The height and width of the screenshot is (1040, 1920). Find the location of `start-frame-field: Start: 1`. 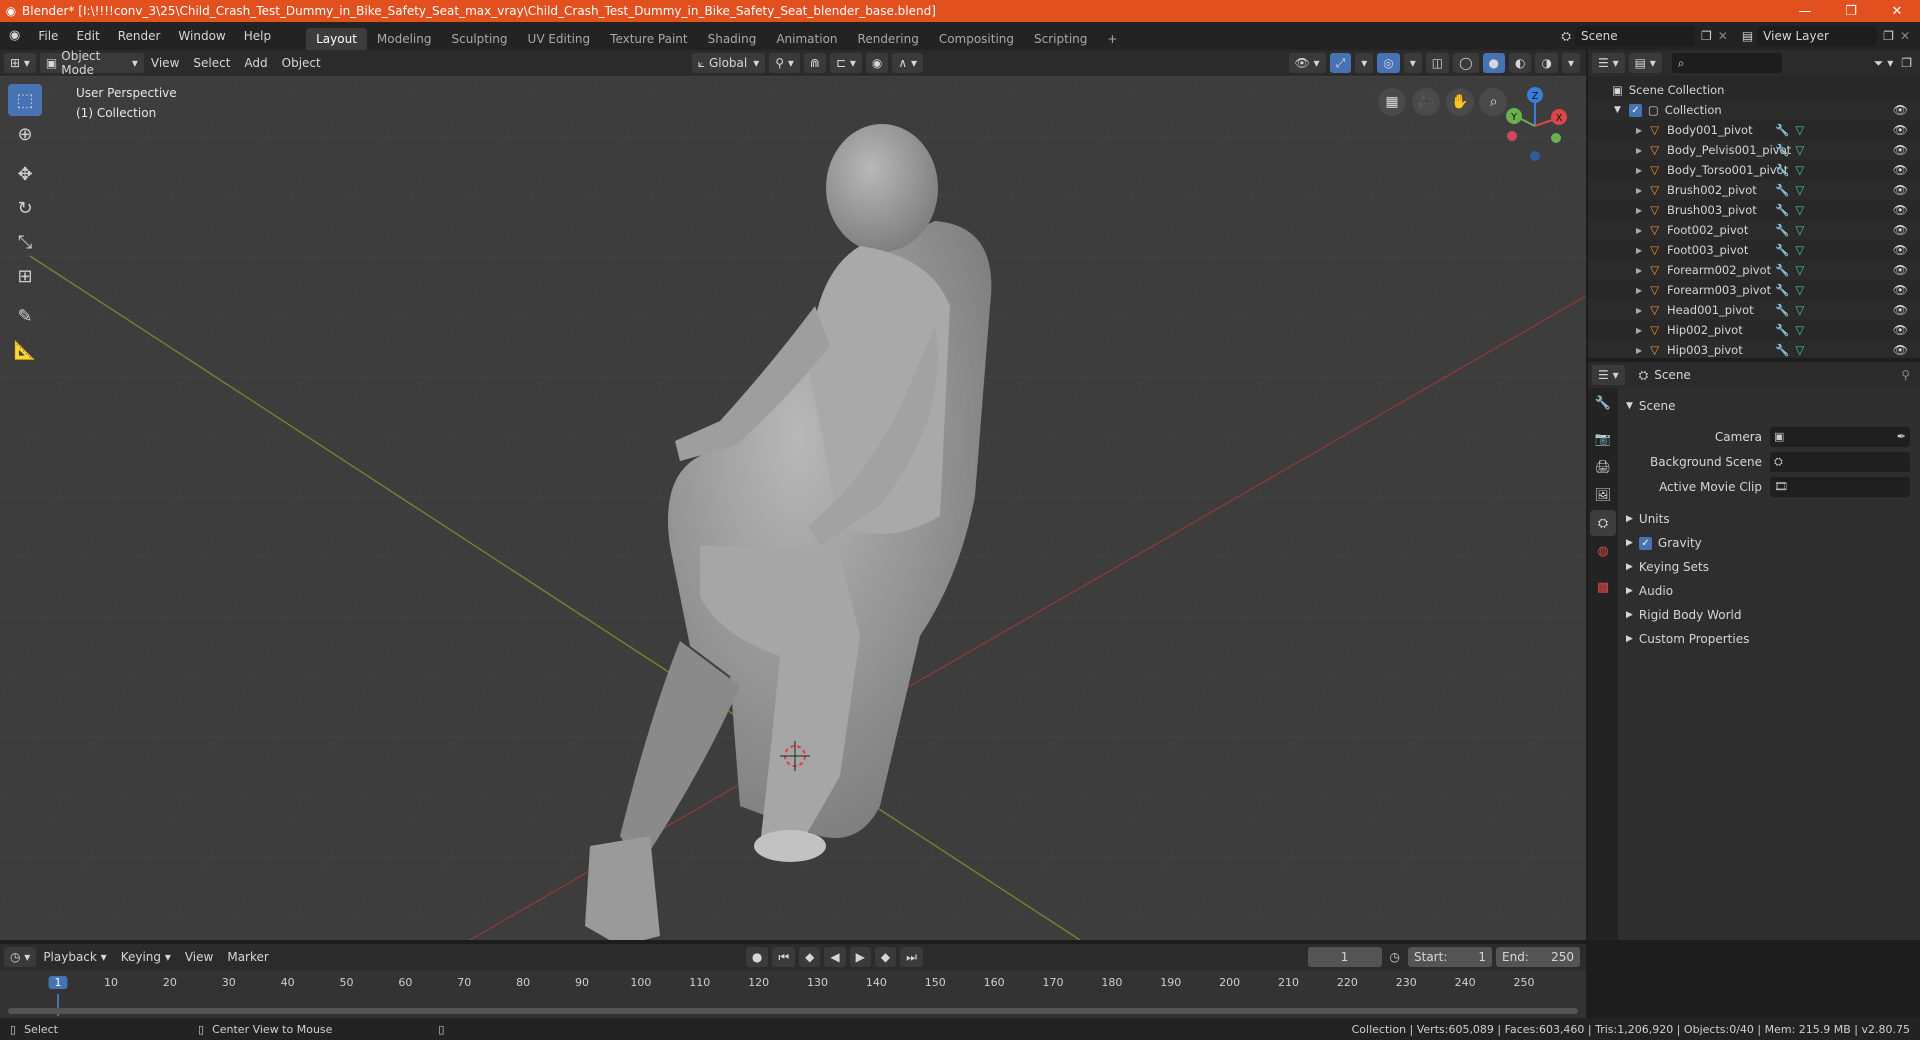

start-frame-field: Start: 1 is located at coordinates (1450, 957).